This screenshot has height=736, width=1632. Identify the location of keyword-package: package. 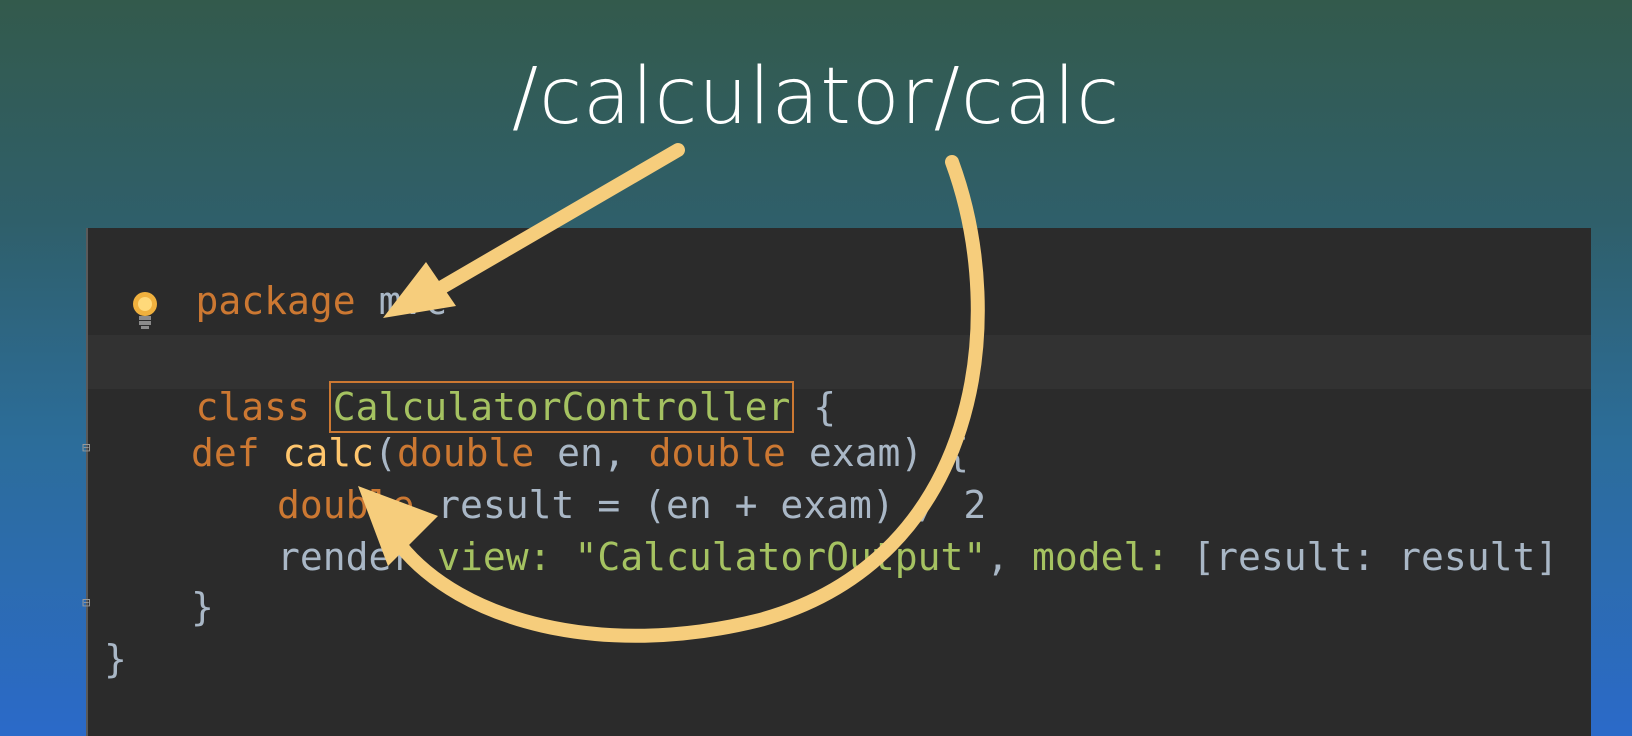
(275, 301).